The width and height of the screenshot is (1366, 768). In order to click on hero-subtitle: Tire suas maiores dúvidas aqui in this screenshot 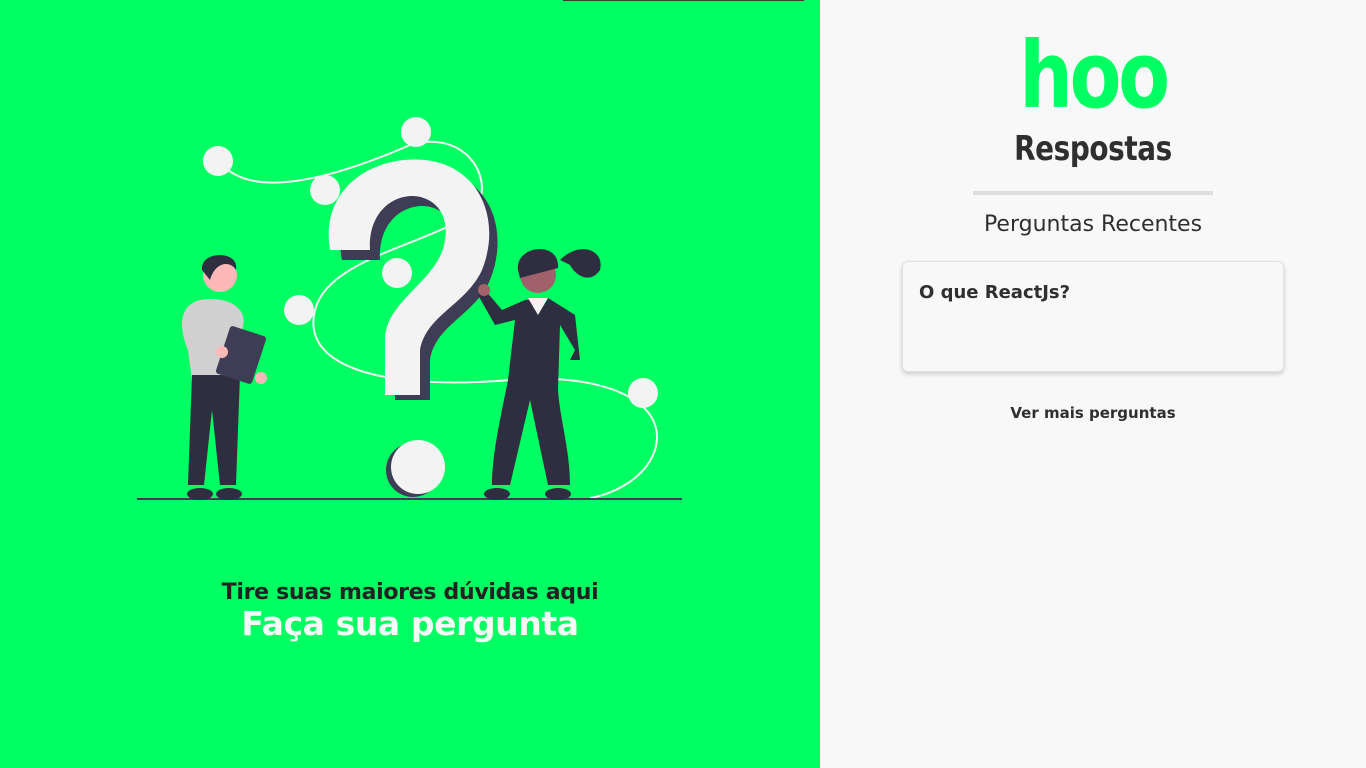, I will do `click(410, 592)`.